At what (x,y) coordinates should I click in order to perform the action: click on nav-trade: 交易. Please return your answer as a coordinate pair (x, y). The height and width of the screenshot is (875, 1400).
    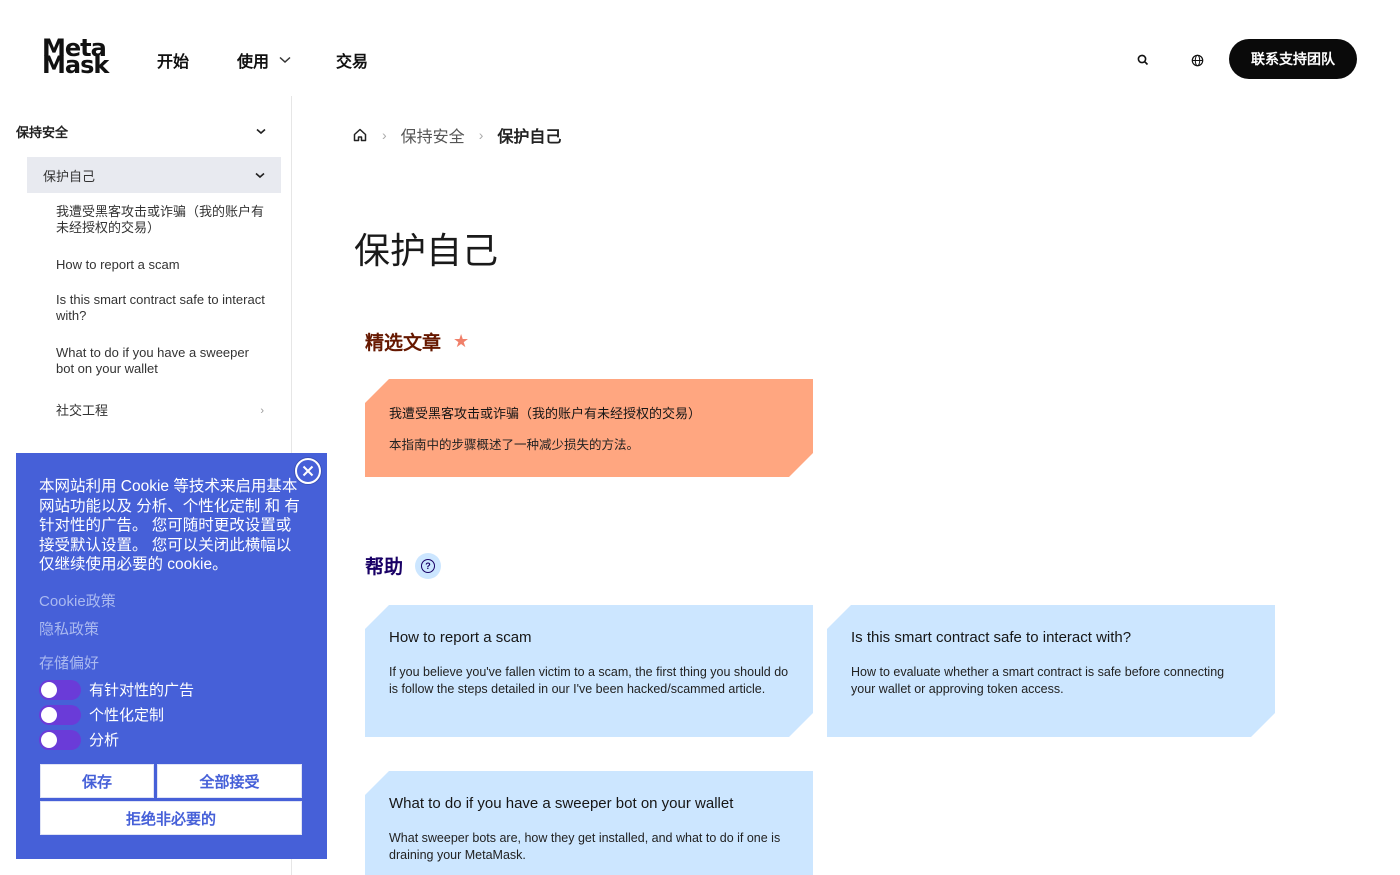
    Looking at the image, I should click on (352, 60).